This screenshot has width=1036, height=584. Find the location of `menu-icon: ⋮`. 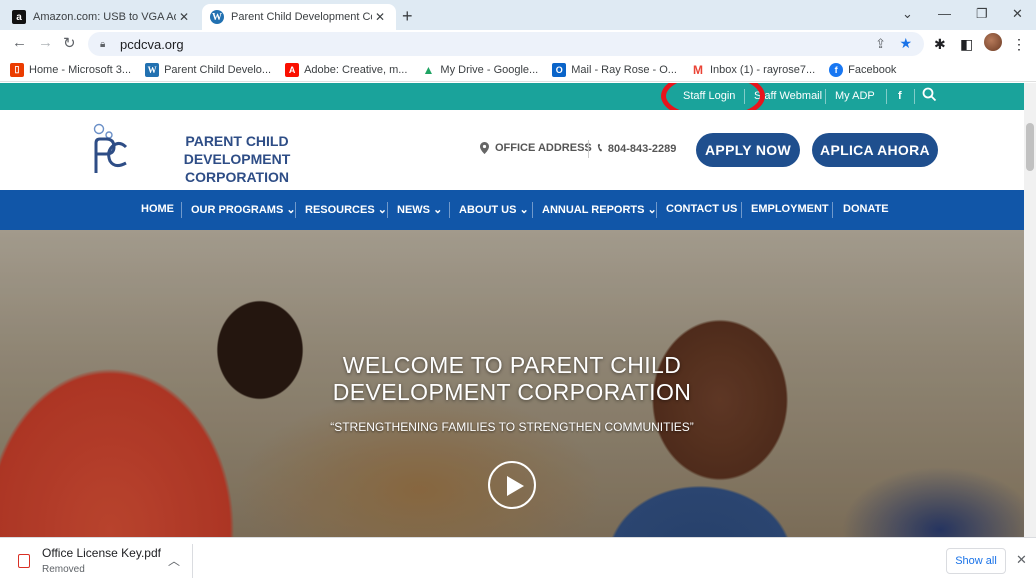

menu-icon: ⋮ is located at coordinates (1019, 44).